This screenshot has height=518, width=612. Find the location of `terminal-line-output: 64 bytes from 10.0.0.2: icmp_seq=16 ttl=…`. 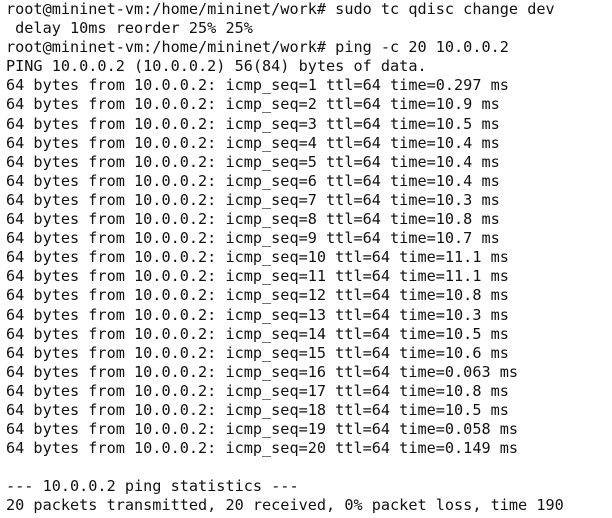

terminal-line-output: 64 bytes from 10.0.0.2: icmp_seq=16 ttl=… is located at coordinates (262, 371).